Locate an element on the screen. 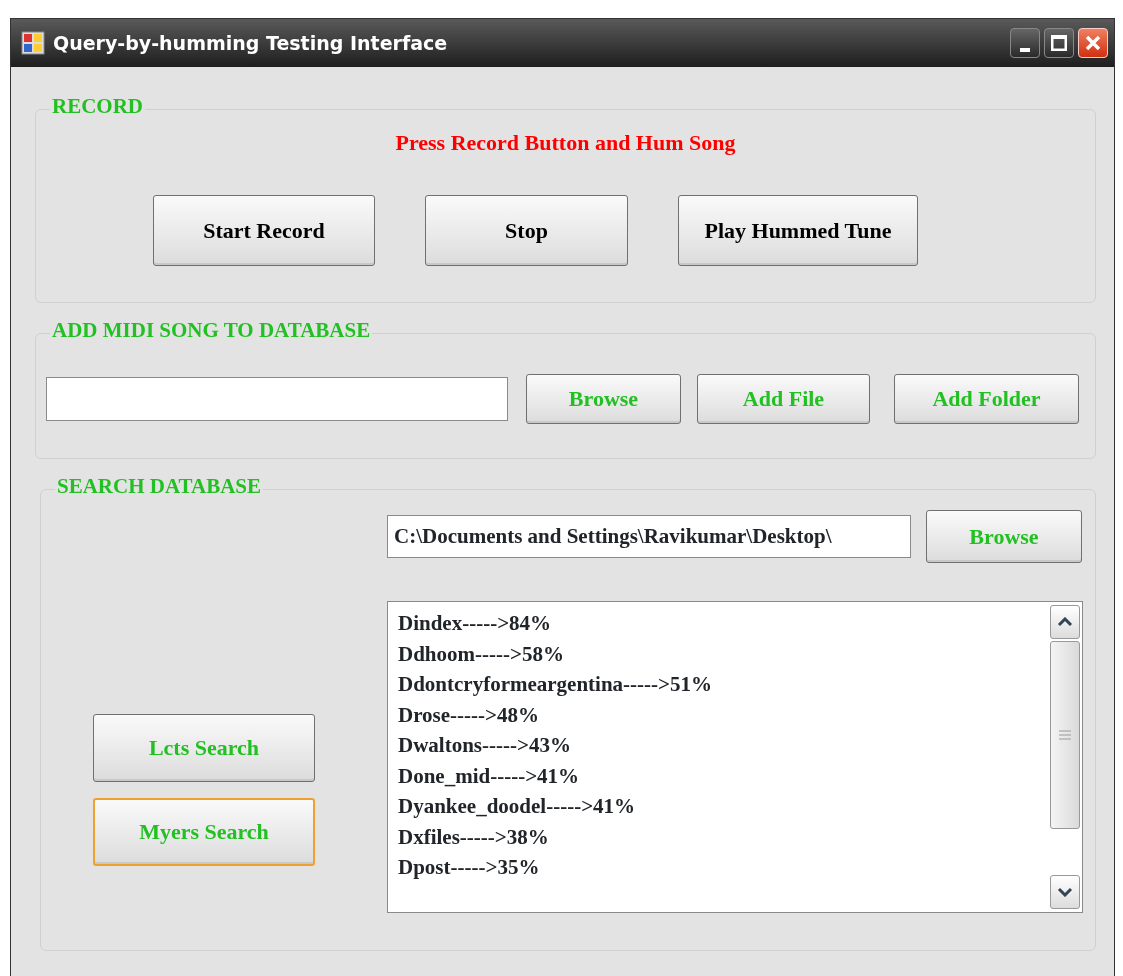 This screenshot has height=976, width=1123. result-item: Dpost----->35% is located at coordinates (718, 867).